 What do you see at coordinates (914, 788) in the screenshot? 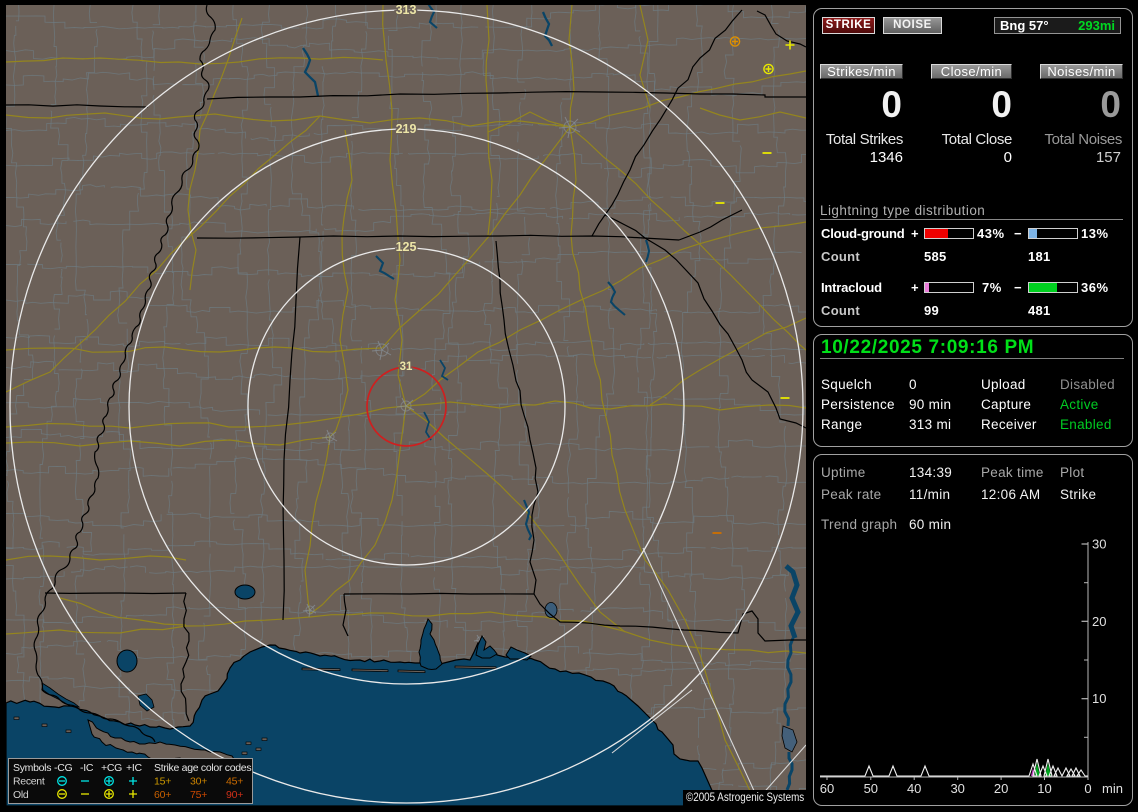
I see `svg-text: 40` at bounding box center [914, 788].